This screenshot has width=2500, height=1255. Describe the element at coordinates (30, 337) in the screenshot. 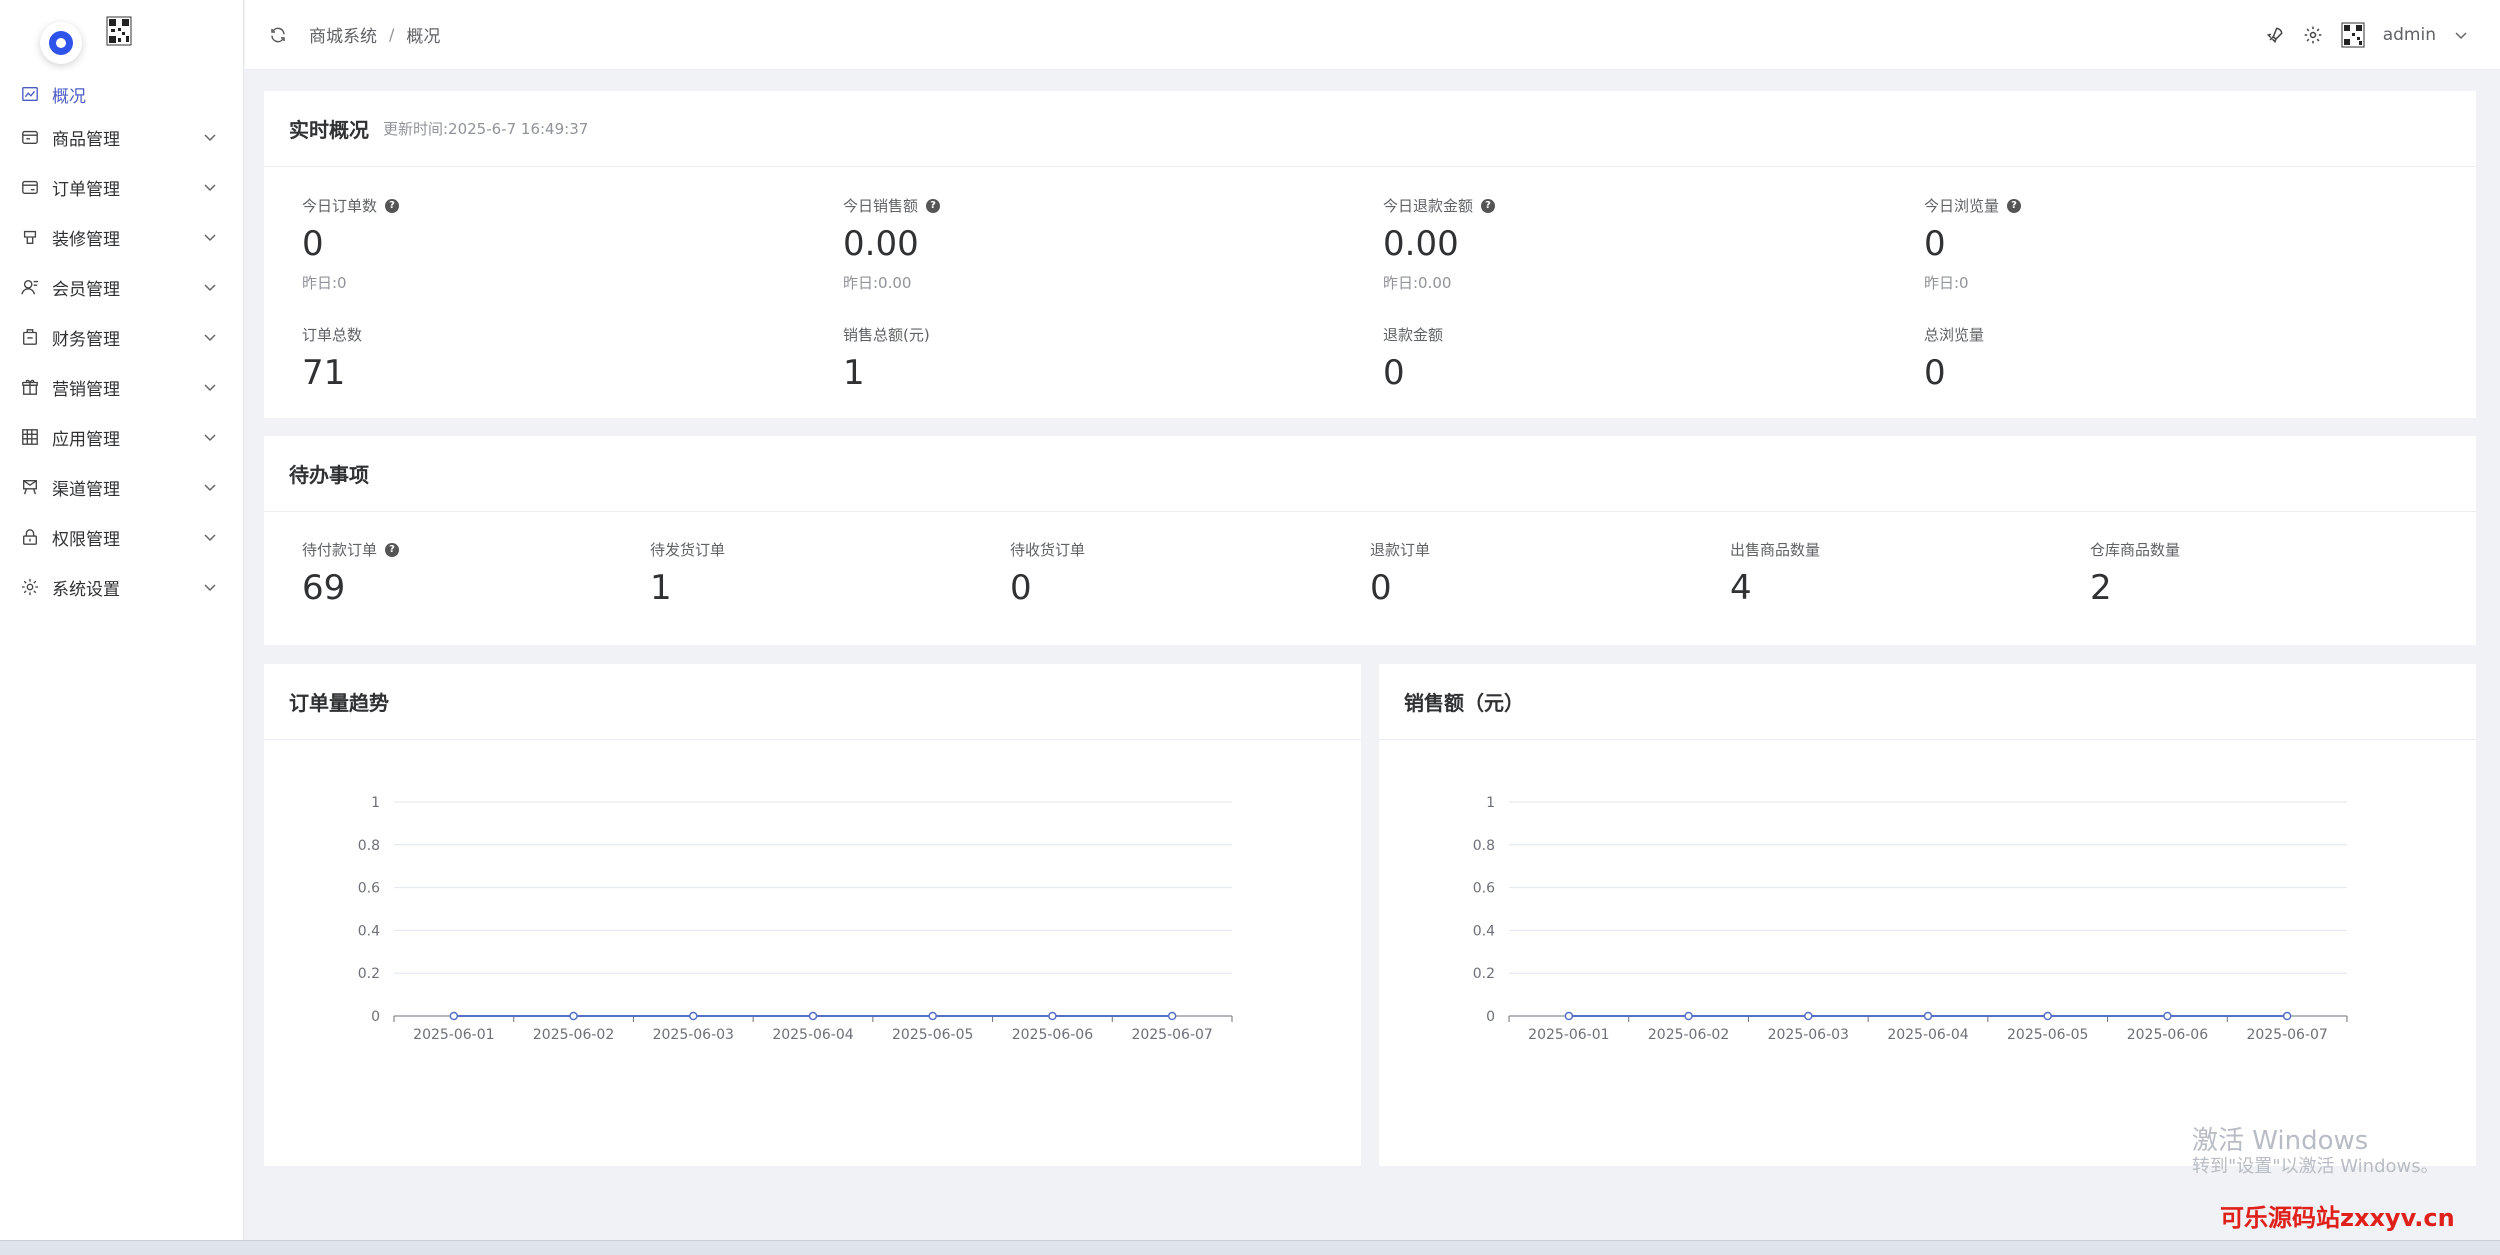

I see `finance-icon` at that location.